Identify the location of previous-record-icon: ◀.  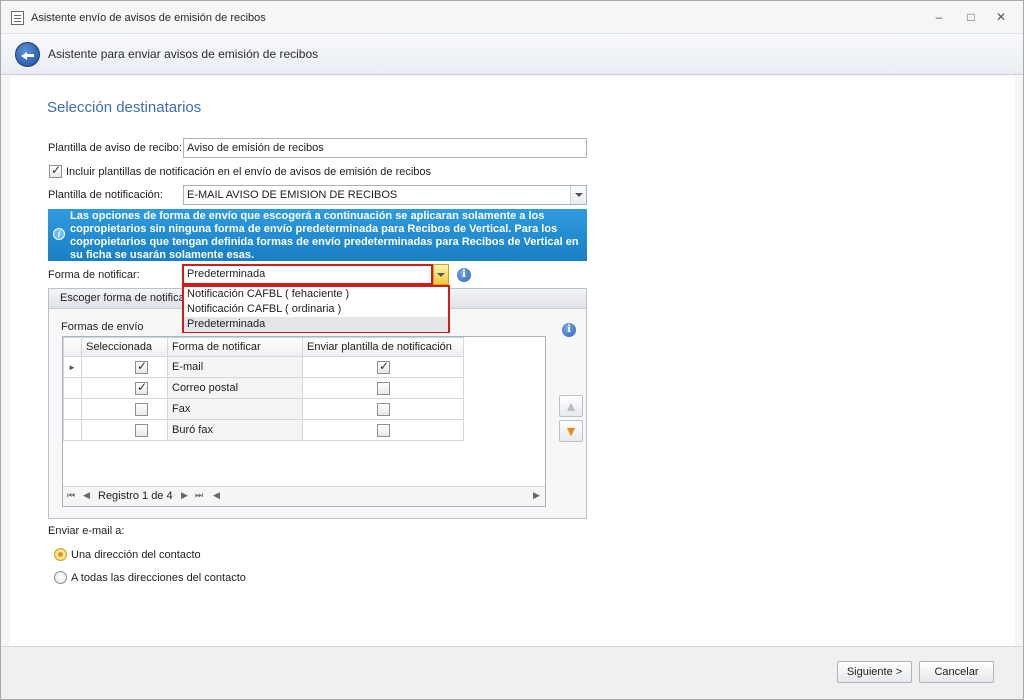
(86, 495).